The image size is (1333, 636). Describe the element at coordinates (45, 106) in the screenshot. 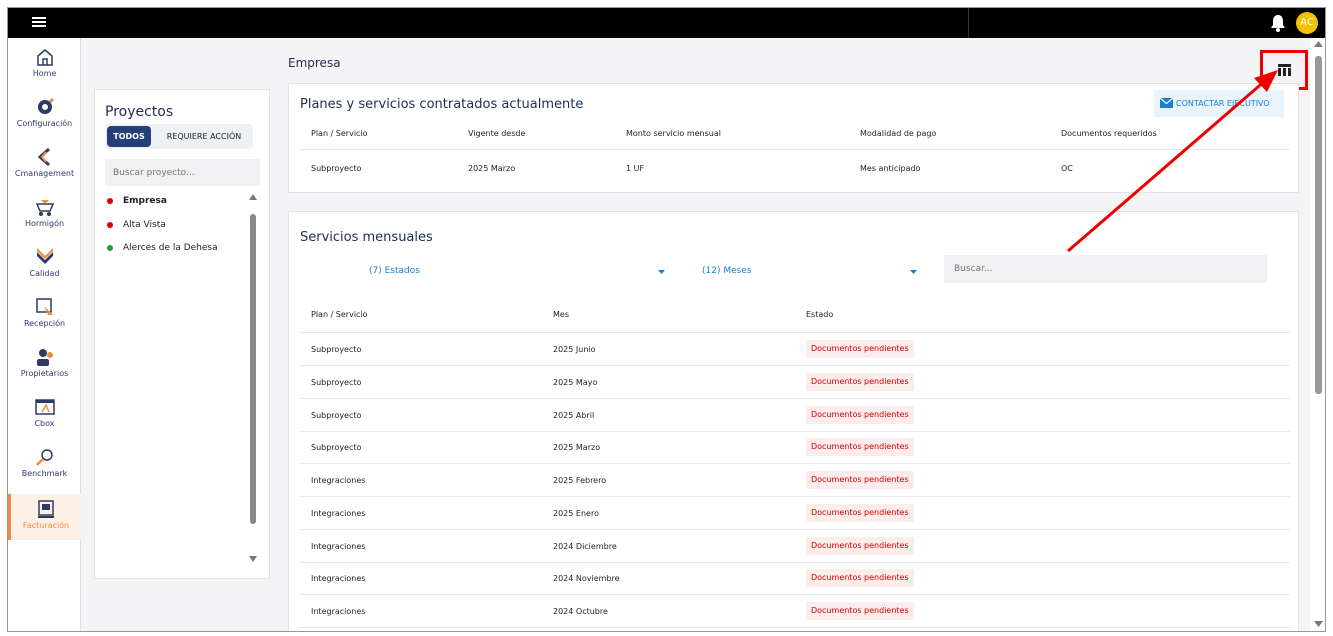

I see `gear-icon` at that location.